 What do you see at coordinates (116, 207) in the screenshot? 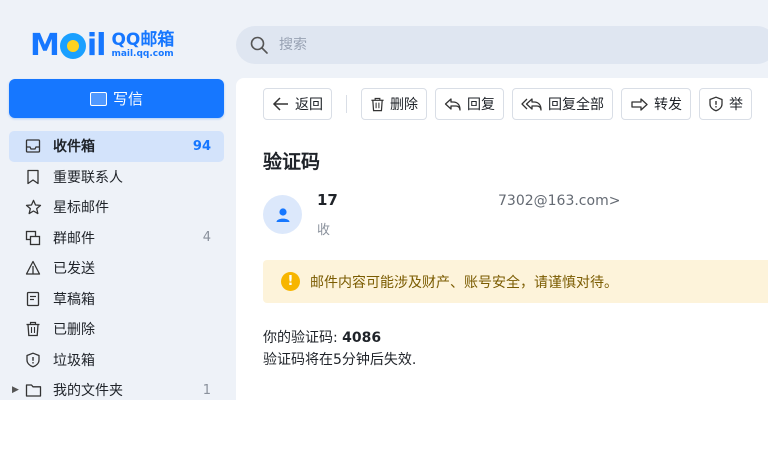
I see `sidebar-item-starred: 星标邮件` at bounding box center [116, 207].